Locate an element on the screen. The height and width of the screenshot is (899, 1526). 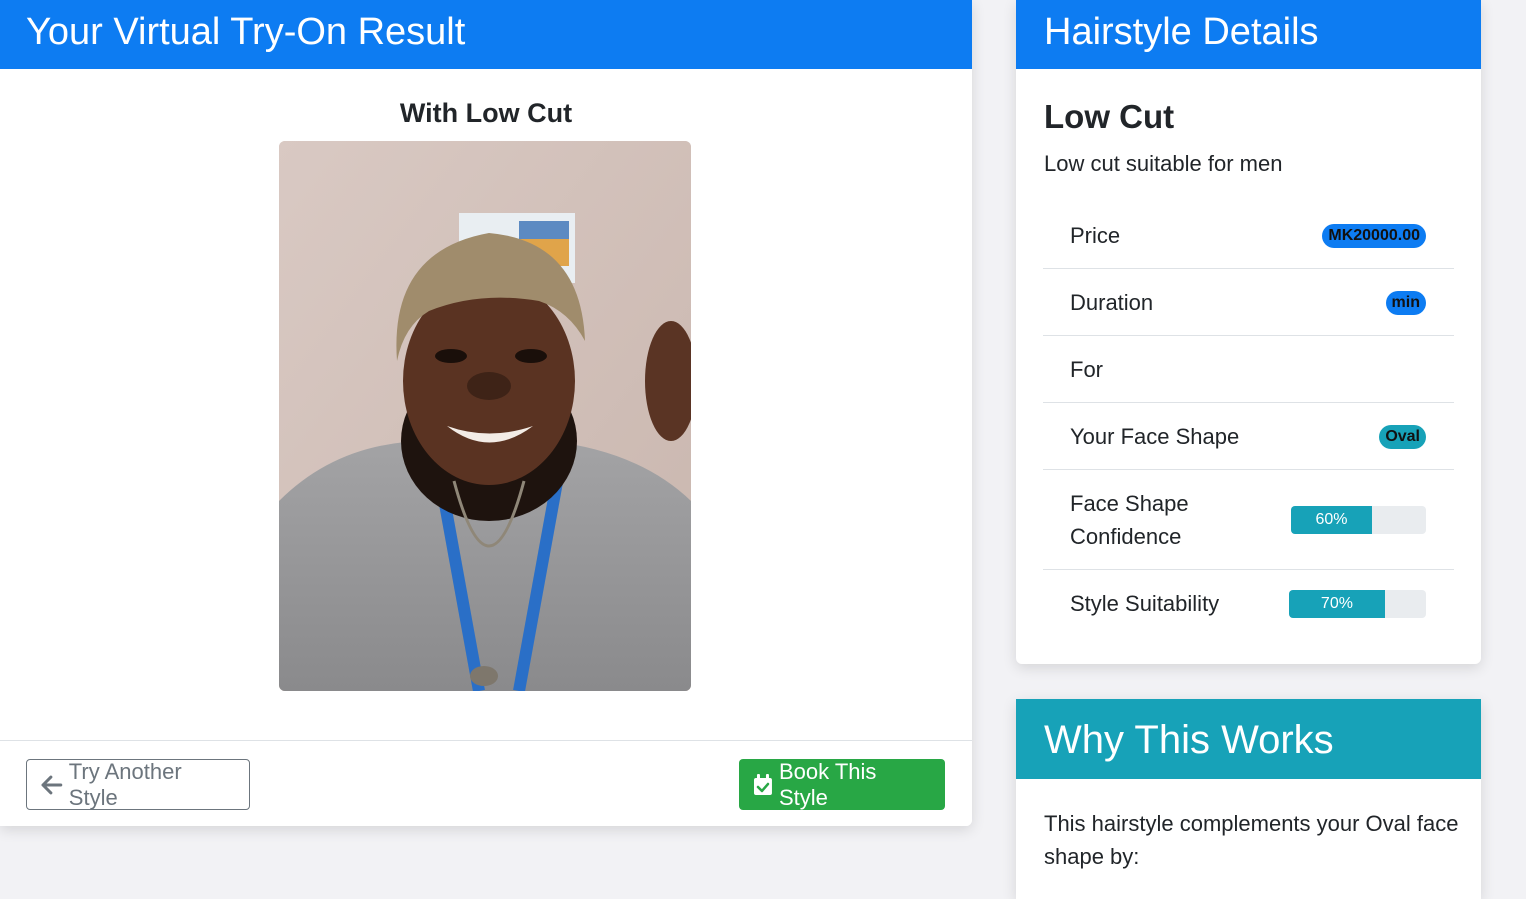
price-badge: MK20000.00 is located at coordinates (1374, 236).